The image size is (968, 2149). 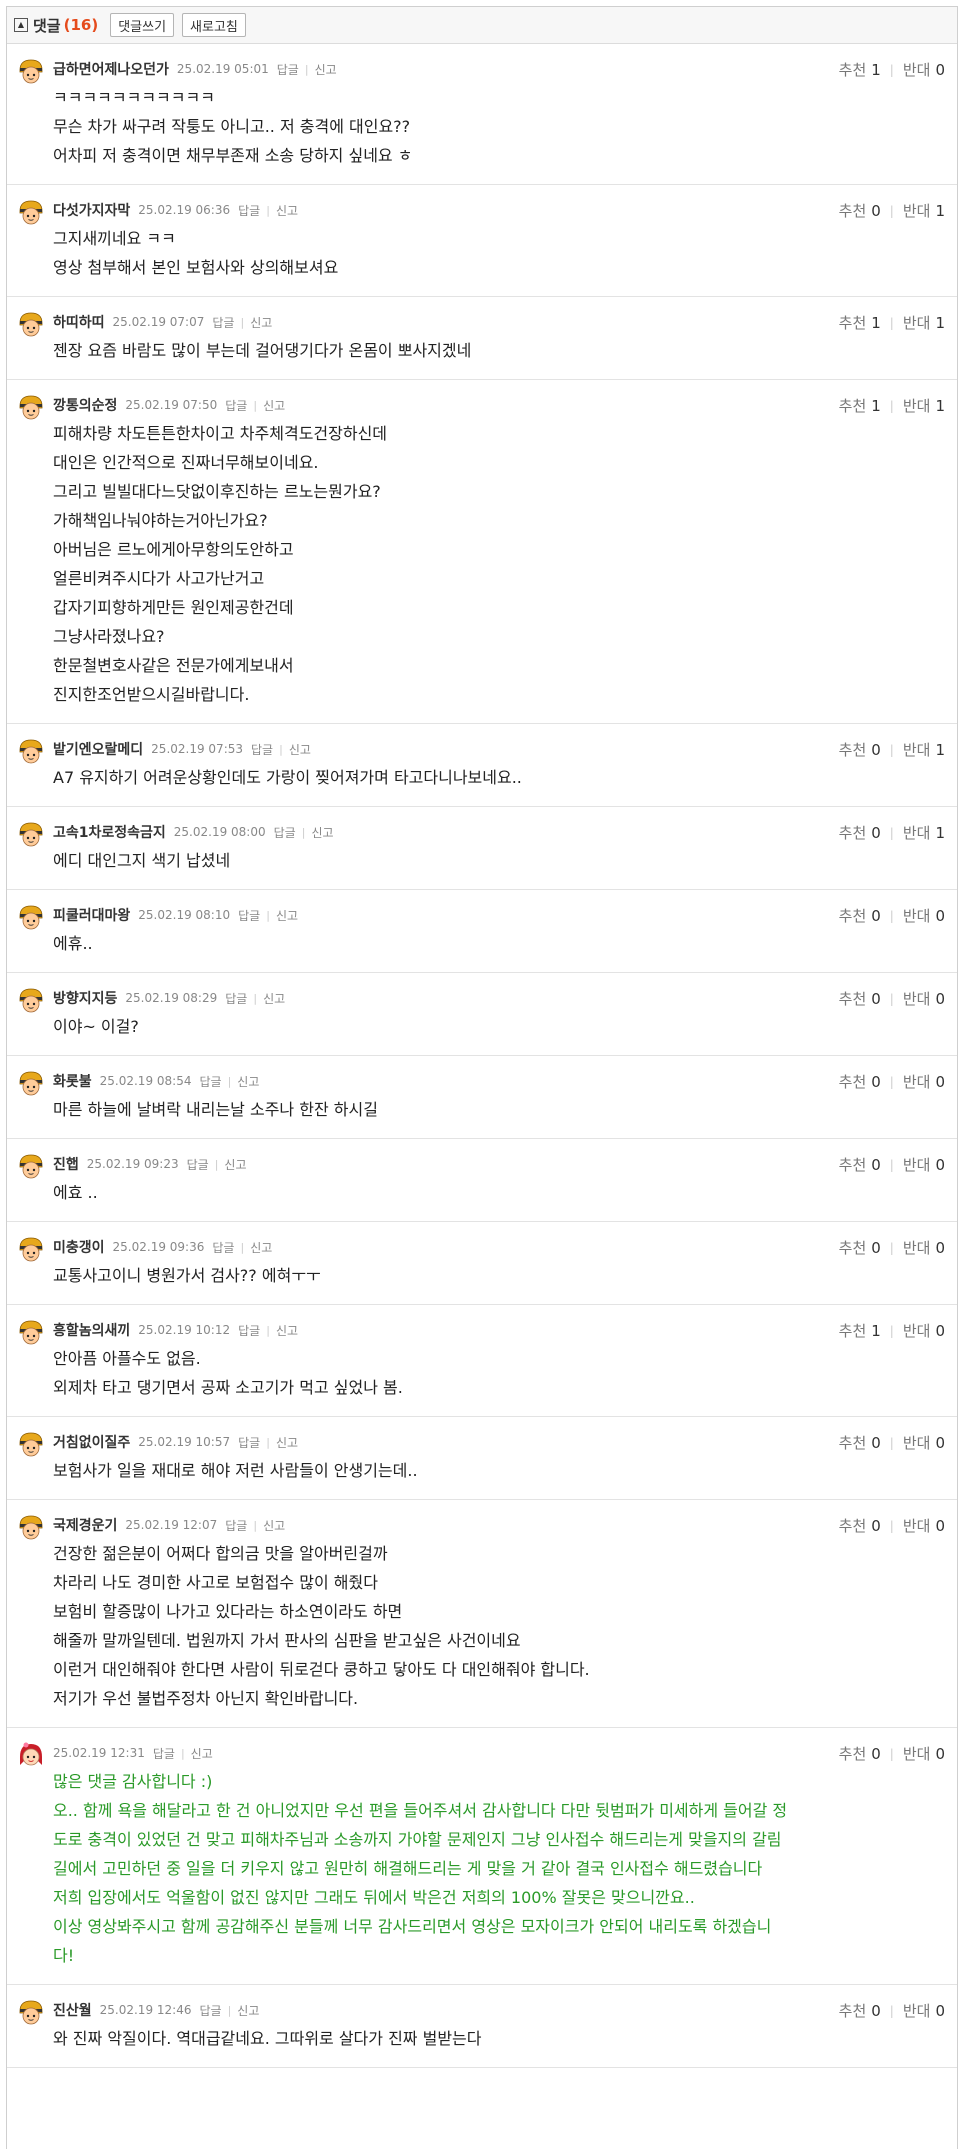 I want to click on comment-nickname: 방향지지등, so click(x=85, y=998).